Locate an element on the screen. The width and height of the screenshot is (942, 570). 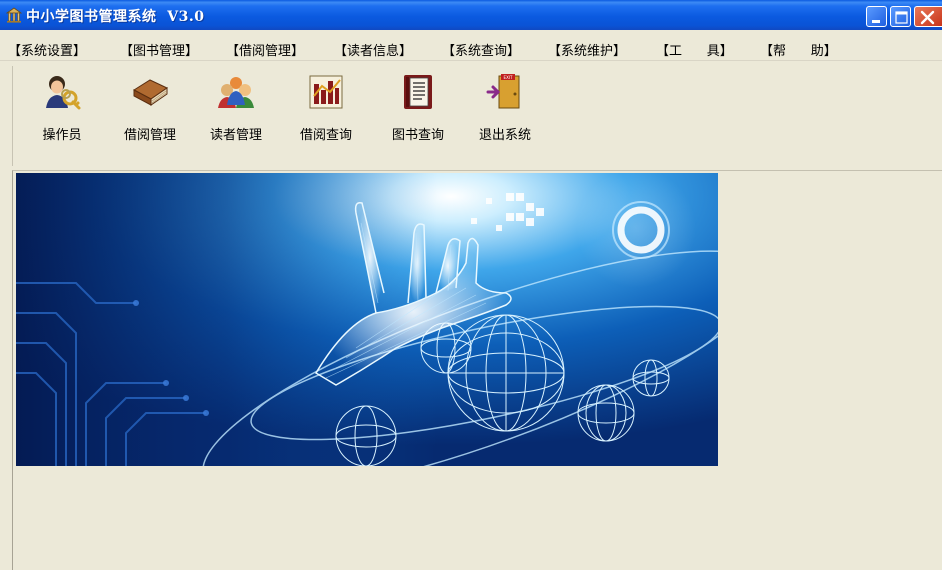
menu-reader-info: 【读者信息】 is located at coordinates (373, 52).